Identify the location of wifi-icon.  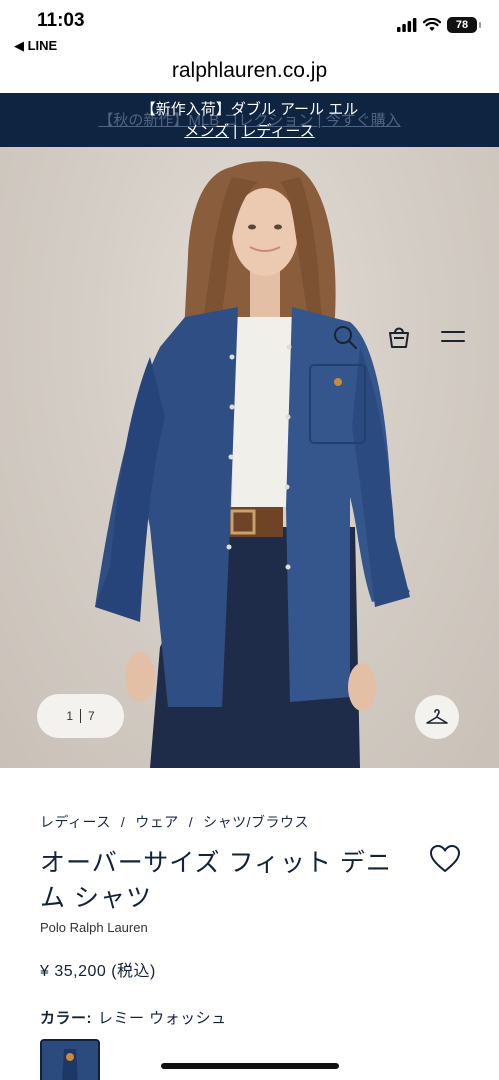
(432, 24).